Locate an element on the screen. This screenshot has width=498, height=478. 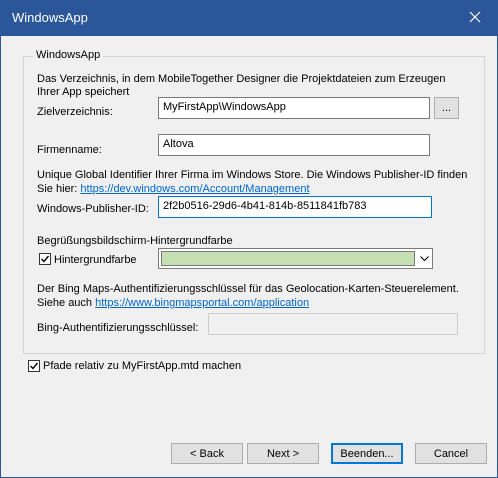
bg-color-swatch is located at coordinates (288, 258).